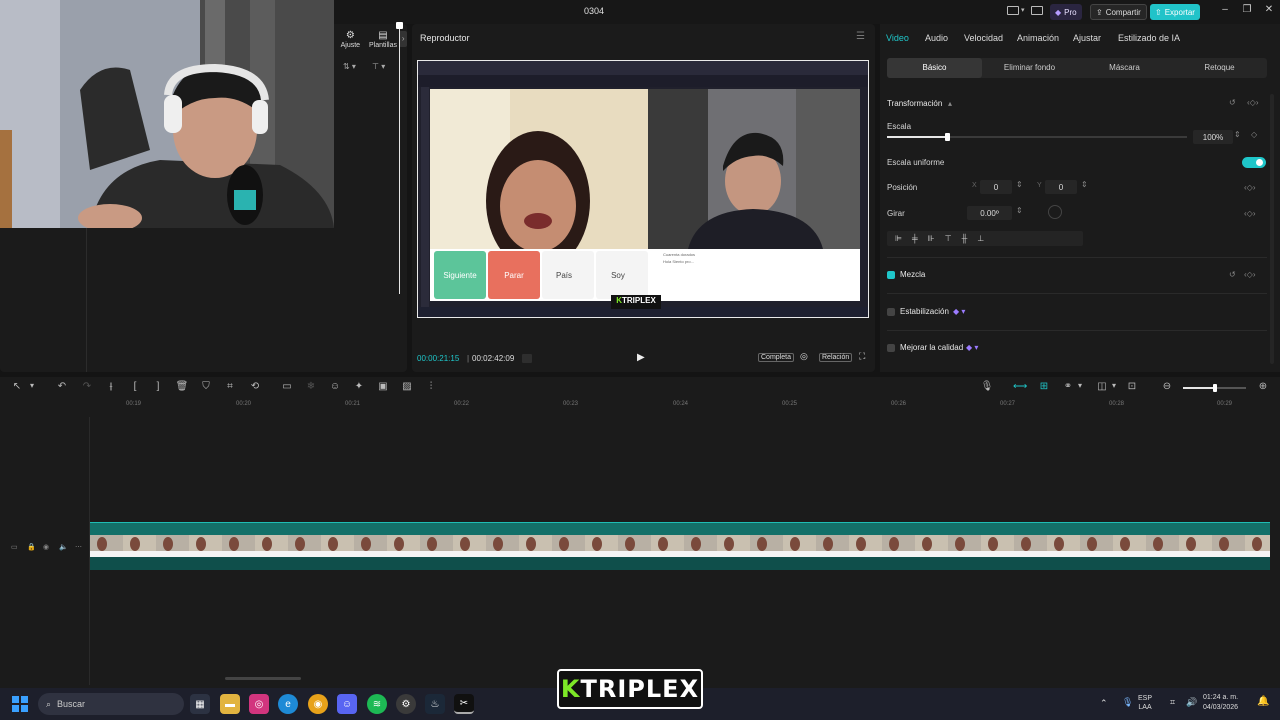  I want to click on transform-icon: ⟲, so click(255, 386).